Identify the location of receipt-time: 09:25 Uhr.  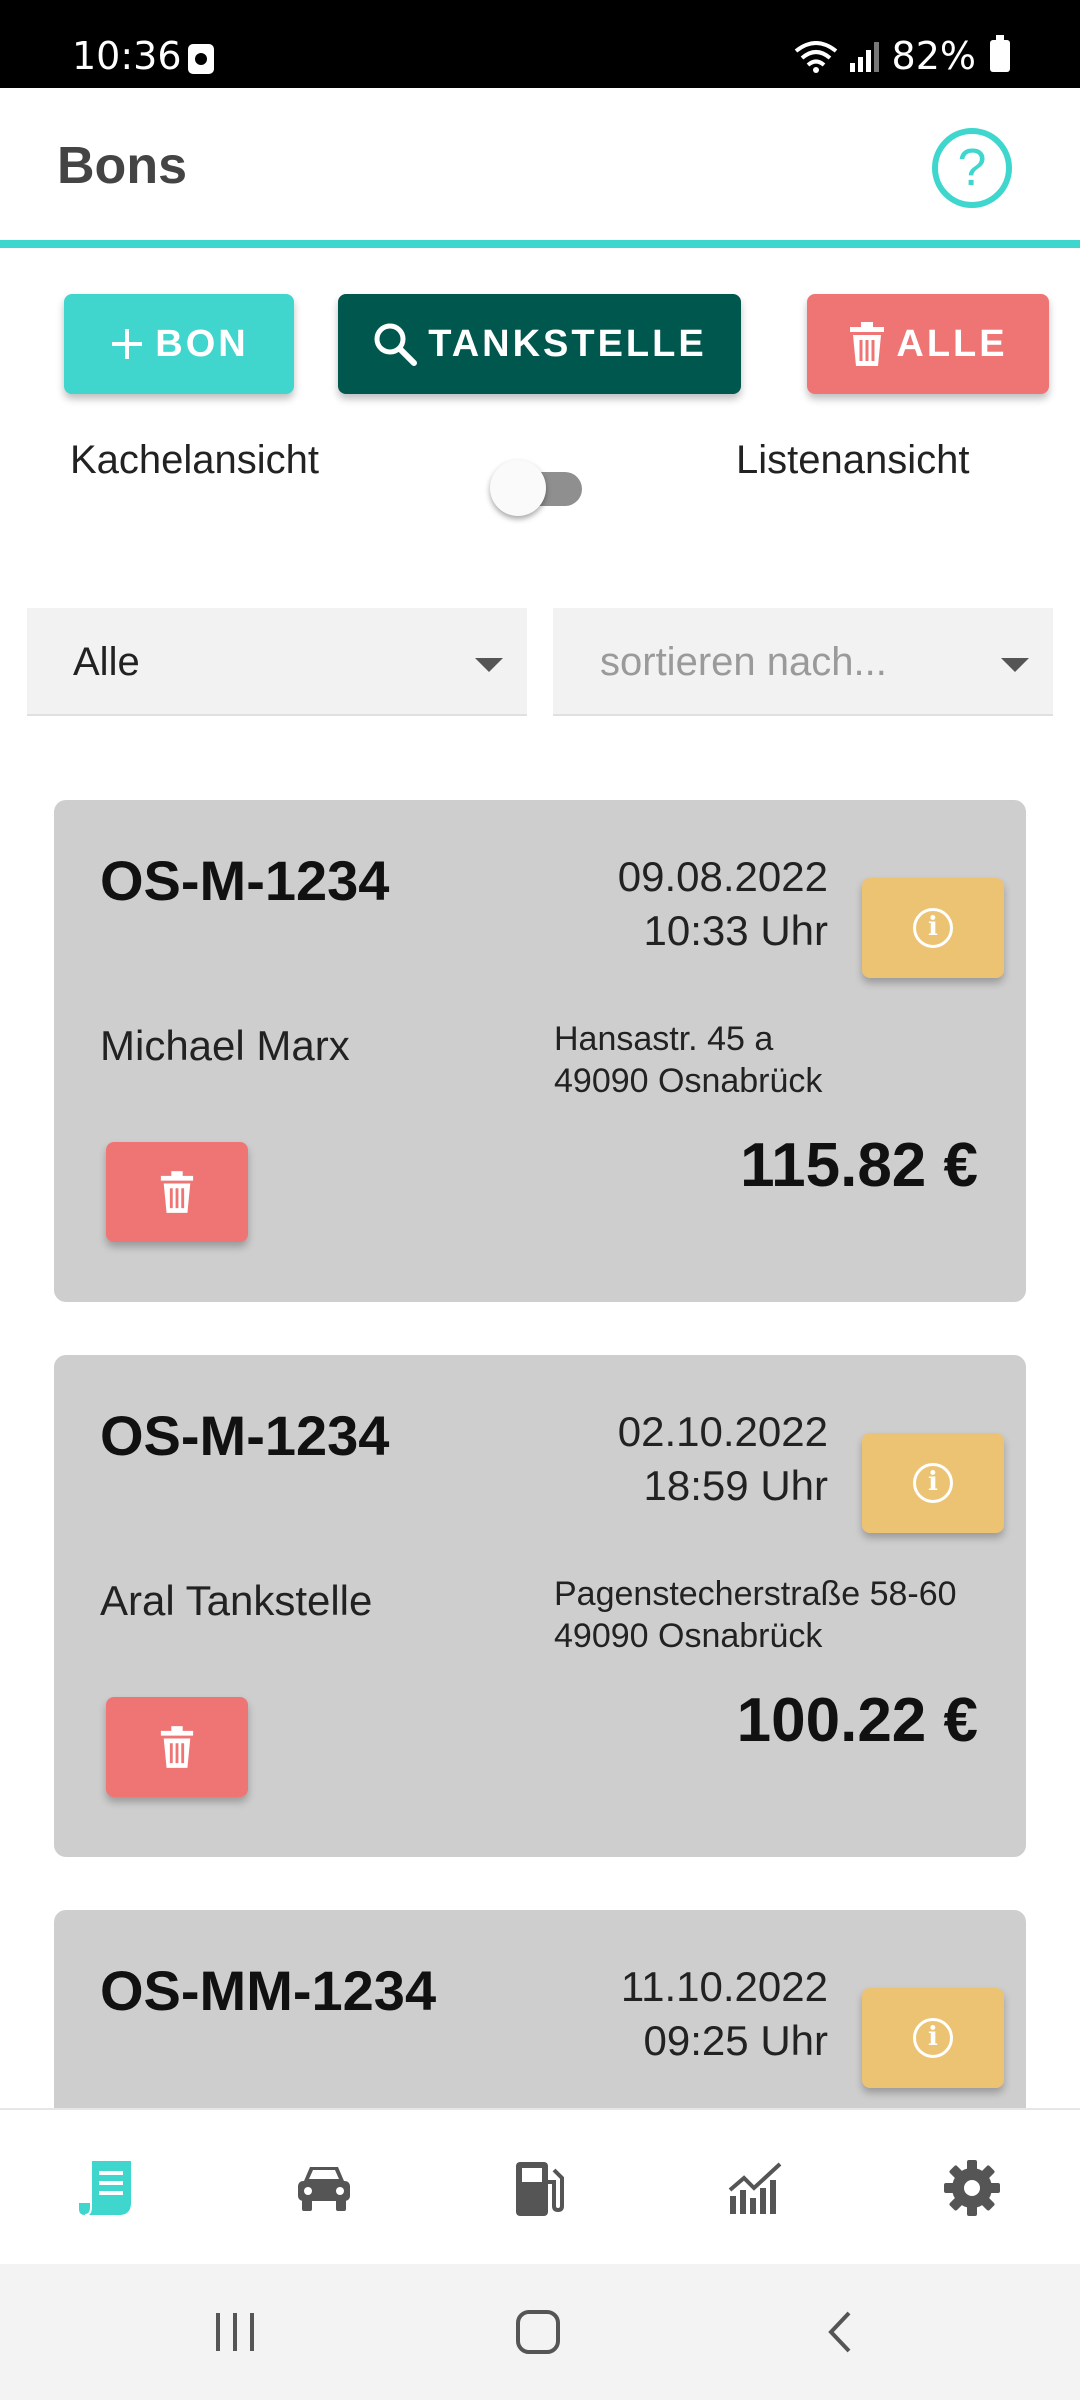
(735, 2040).